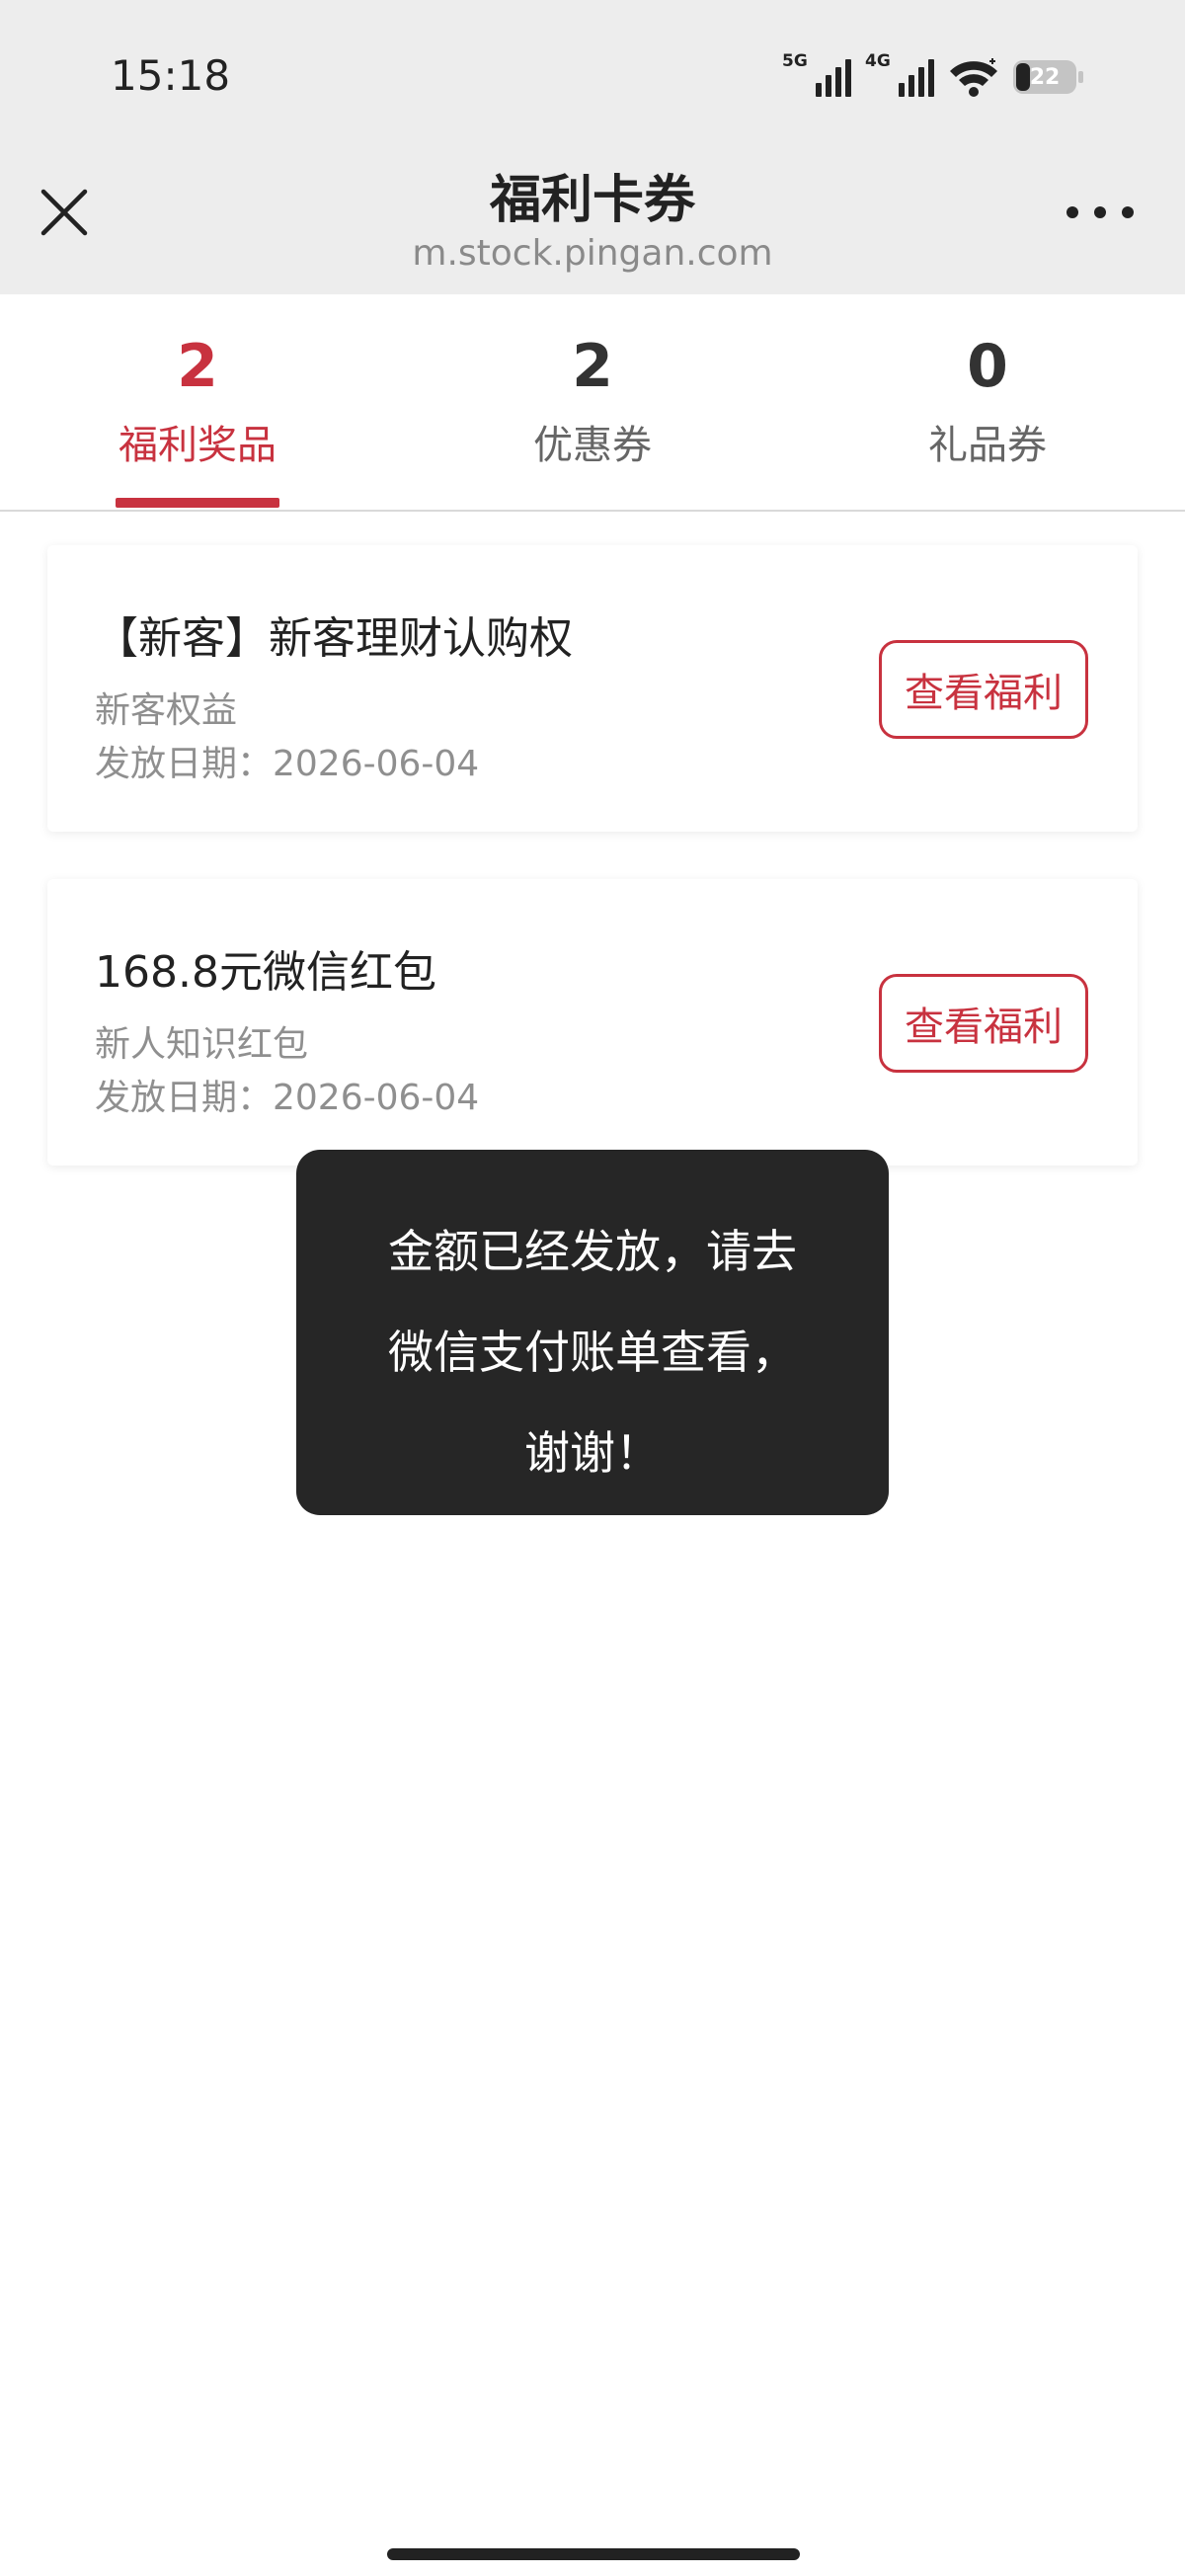 This screenshot has height=2576, width=1185. Describe the element at coordinates (592, 688) in the screenshot. I see `welfare-card: 【新客】新客理财认购权 新客权益 发放日期：2026-06-04 查看福利` at that location.